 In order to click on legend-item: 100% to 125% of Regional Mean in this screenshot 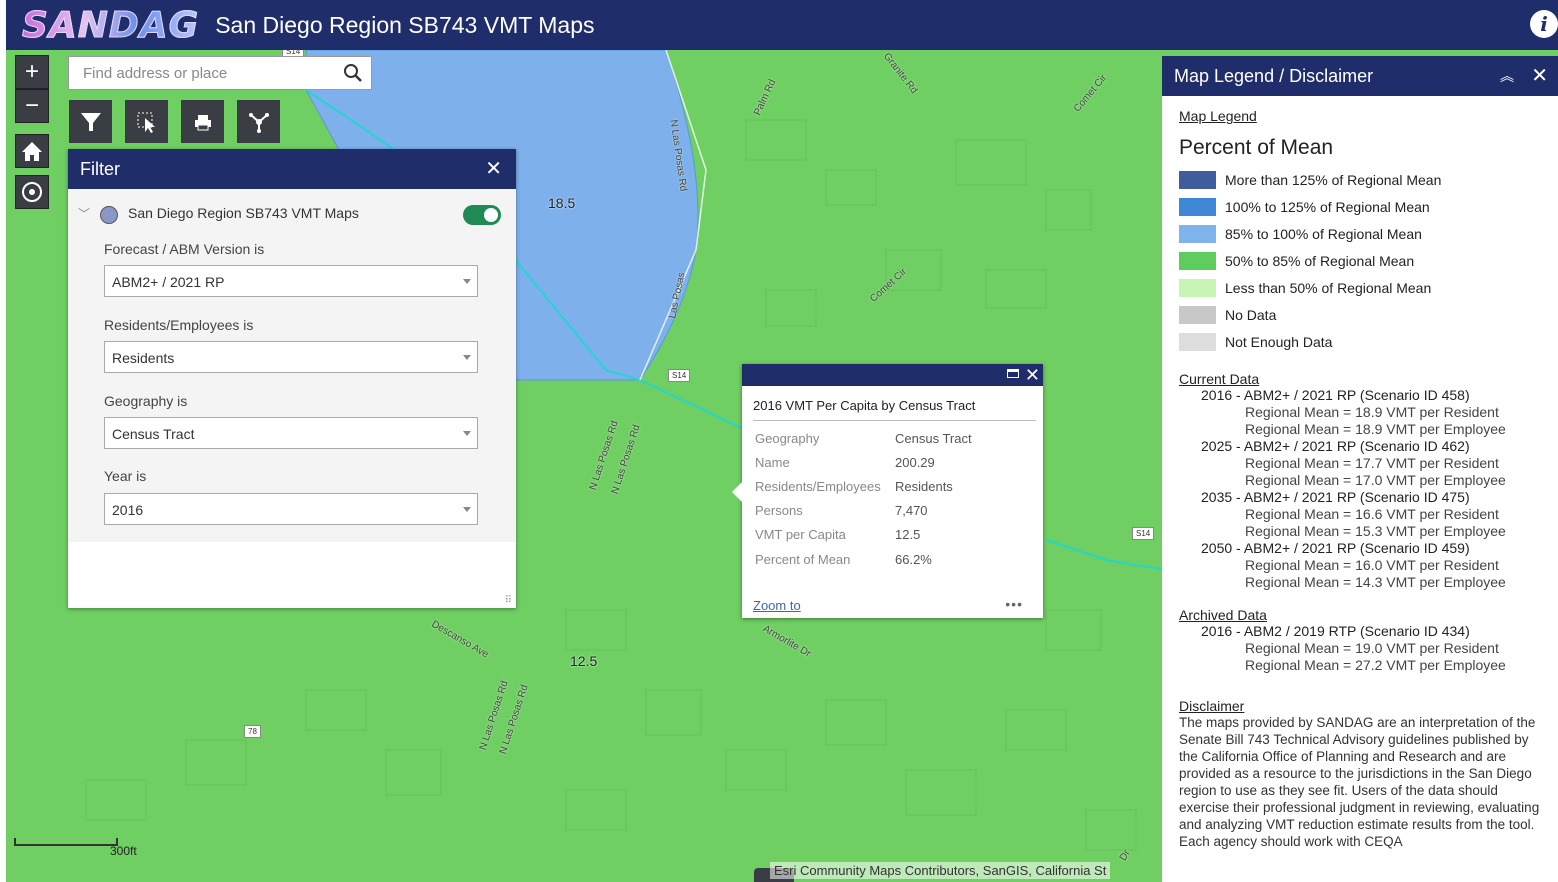, I will do `click(1364, 206)`.